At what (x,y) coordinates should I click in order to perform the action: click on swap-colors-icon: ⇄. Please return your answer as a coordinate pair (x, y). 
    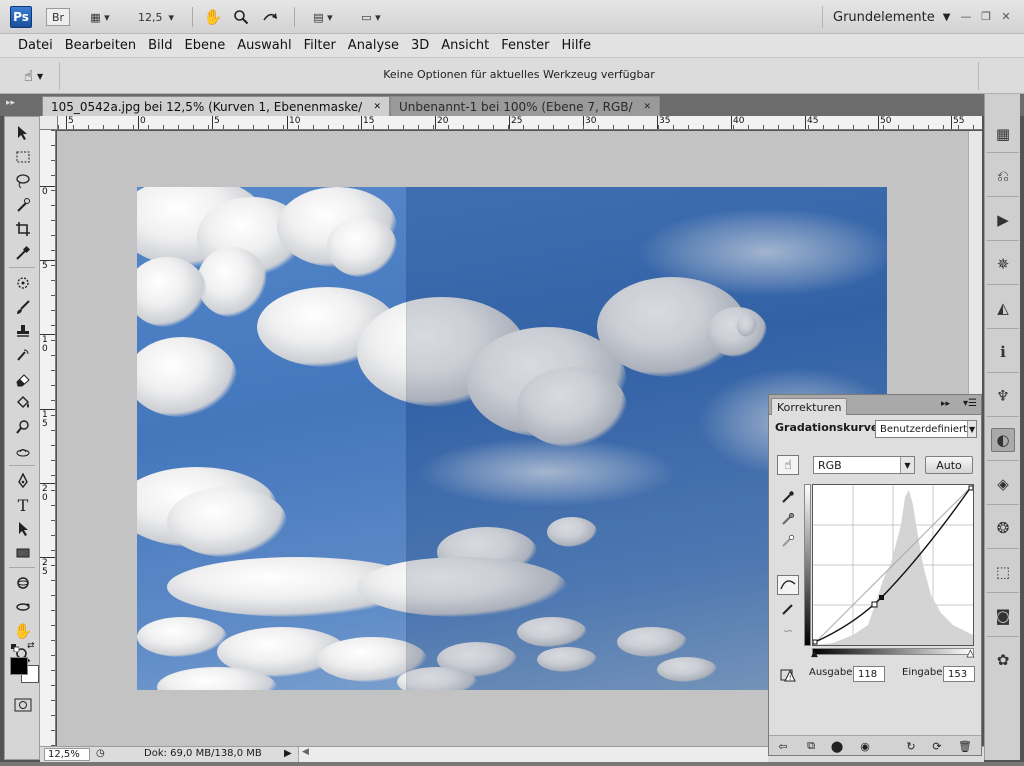
    Looking at the image, I should click on (31, 646).